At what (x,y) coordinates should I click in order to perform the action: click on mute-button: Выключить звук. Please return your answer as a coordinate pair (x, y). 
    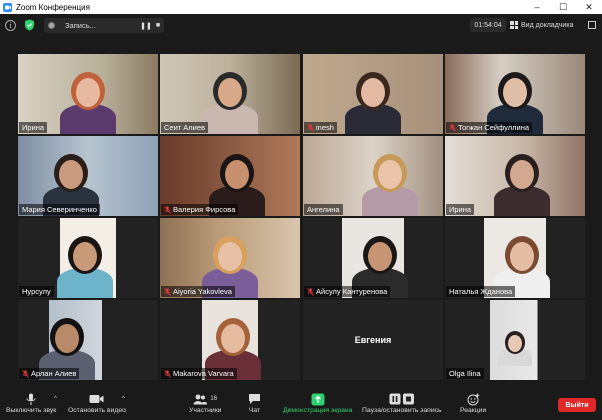
    Looking at the image, I should click on (31, 403).